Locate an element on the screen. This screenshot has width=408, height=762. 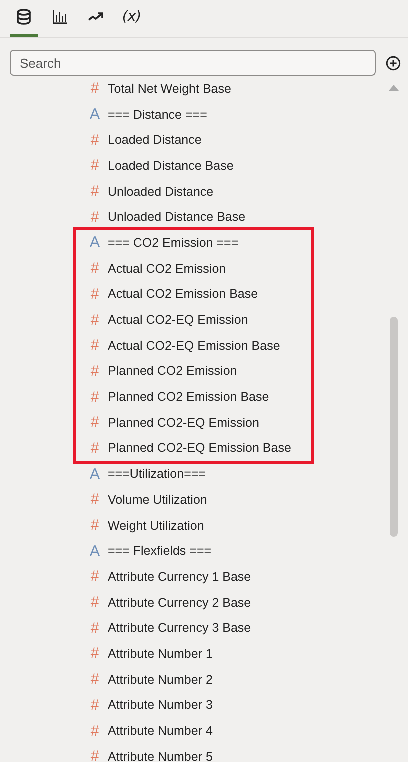
field-label: Planned CO2-EQ Emission Base is located at coordinates (200, 448).